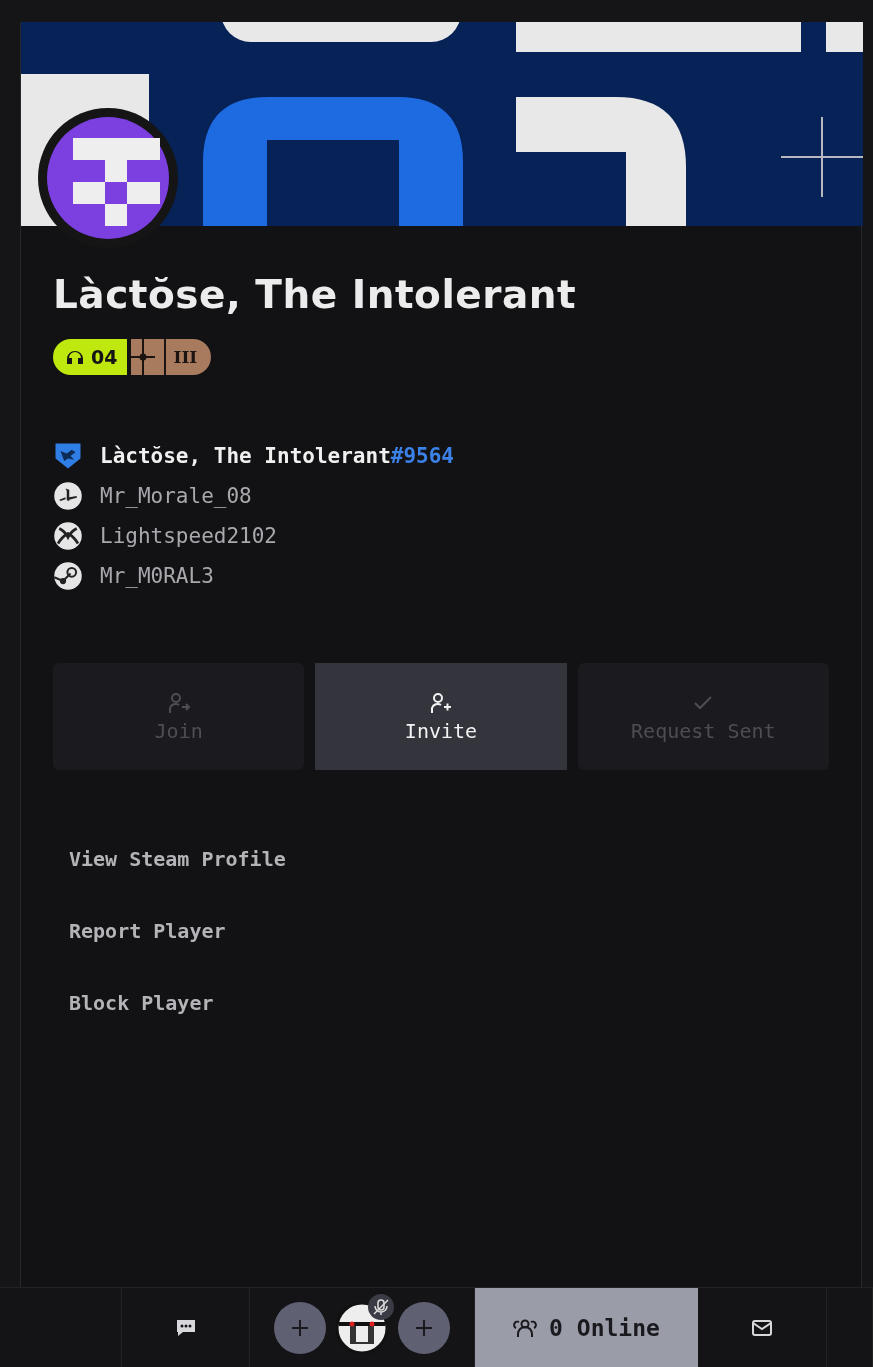 This screenshot has width=873, height=1367. I want to click on online-friends-button: 0 Online, so click(586, 1327).